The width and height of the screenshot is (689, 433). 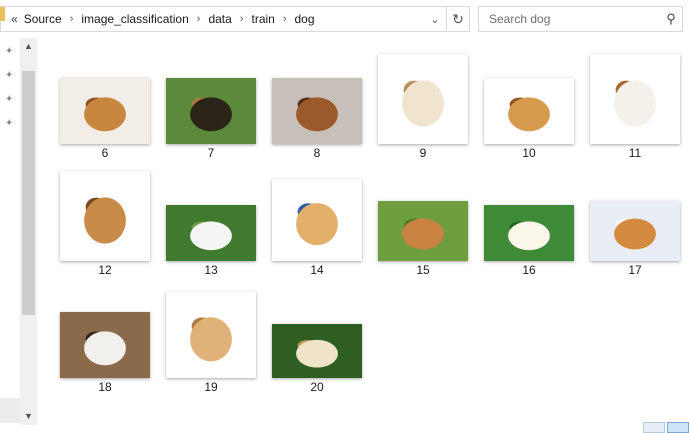 I want to click on chevron-down-icon: ⌄, so click(x=435, y=19).